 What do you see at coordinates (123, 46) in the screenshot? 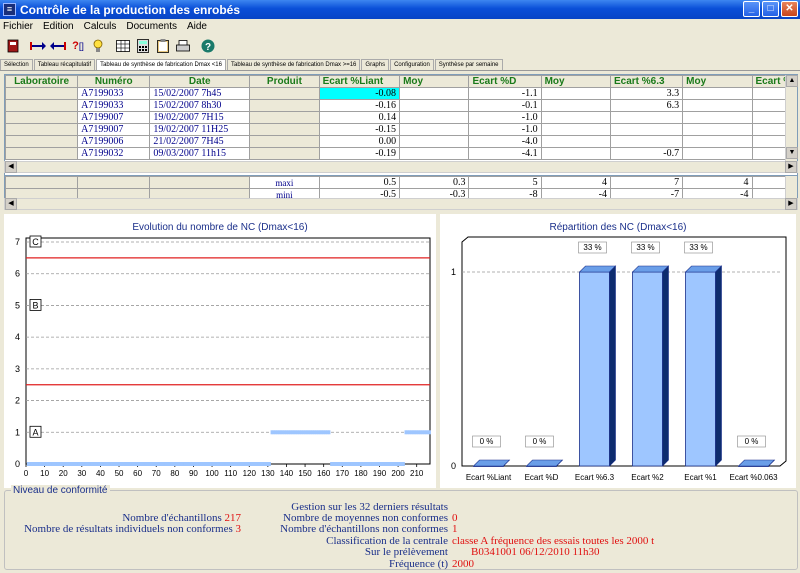
I see `grid-icon` at bounding box center [123, 46].